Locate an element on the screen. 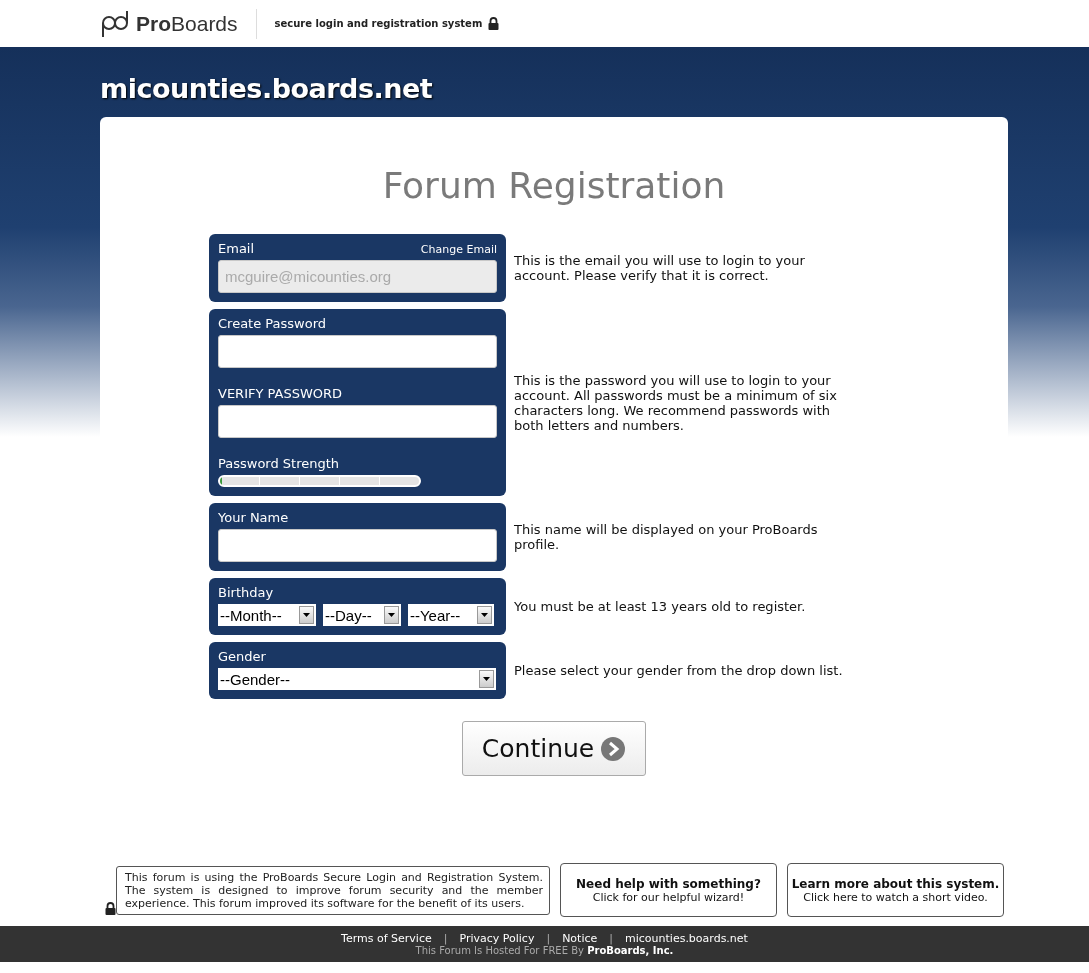  help-link-box: Need help with something? Click for our helpful wizard! is located at coordinates (668, 890).